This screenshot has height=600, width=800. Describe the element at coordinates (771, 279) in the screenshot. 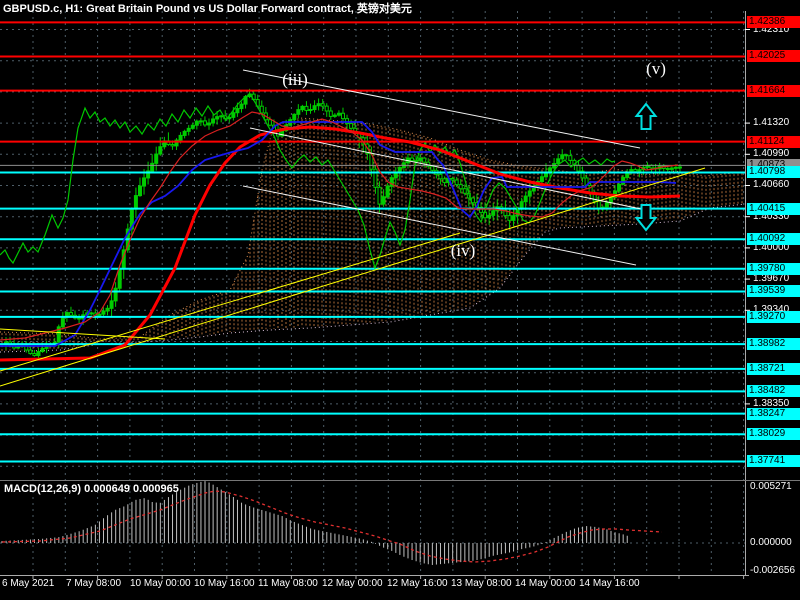

I see `price-axis-label: 1.39670` at that location.